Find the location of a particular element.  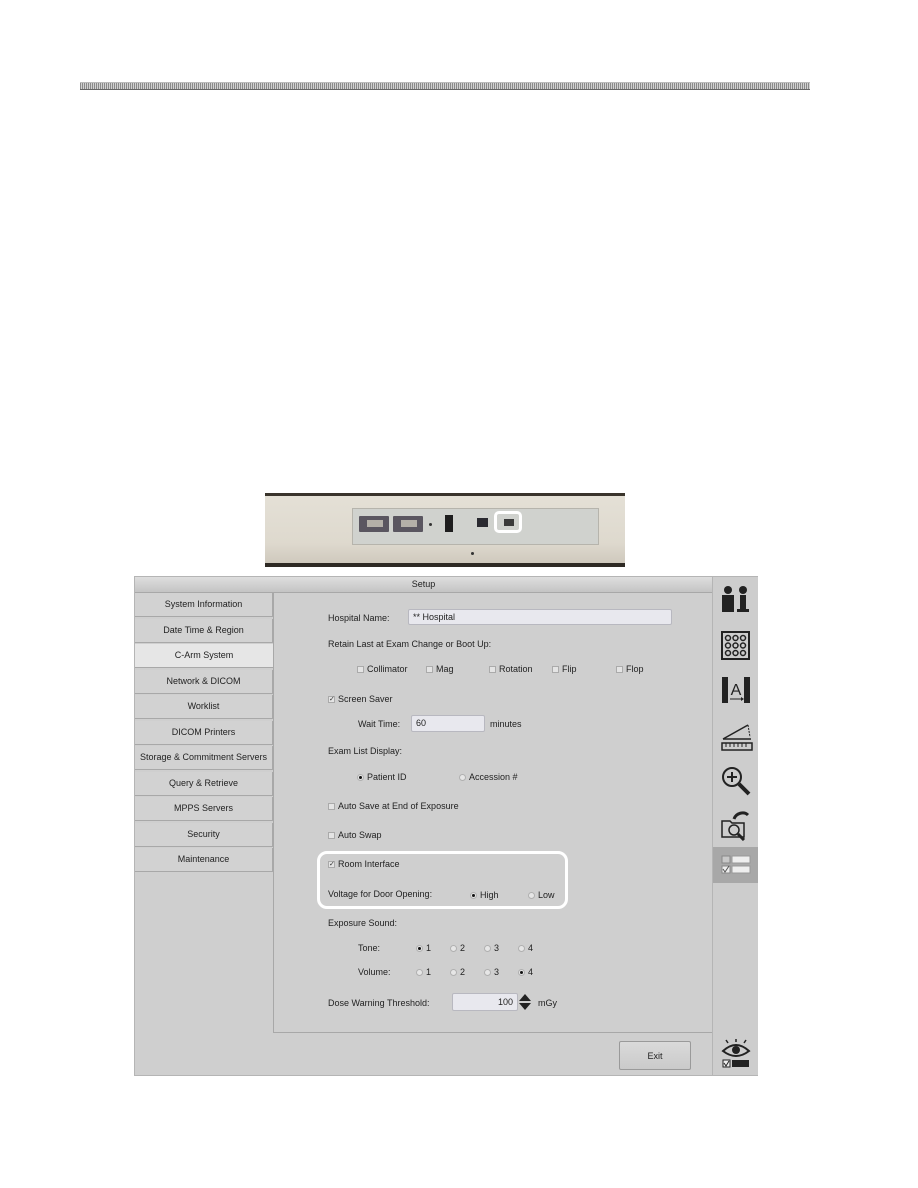

connector-panel-photo is located at coordinates (445, 530).